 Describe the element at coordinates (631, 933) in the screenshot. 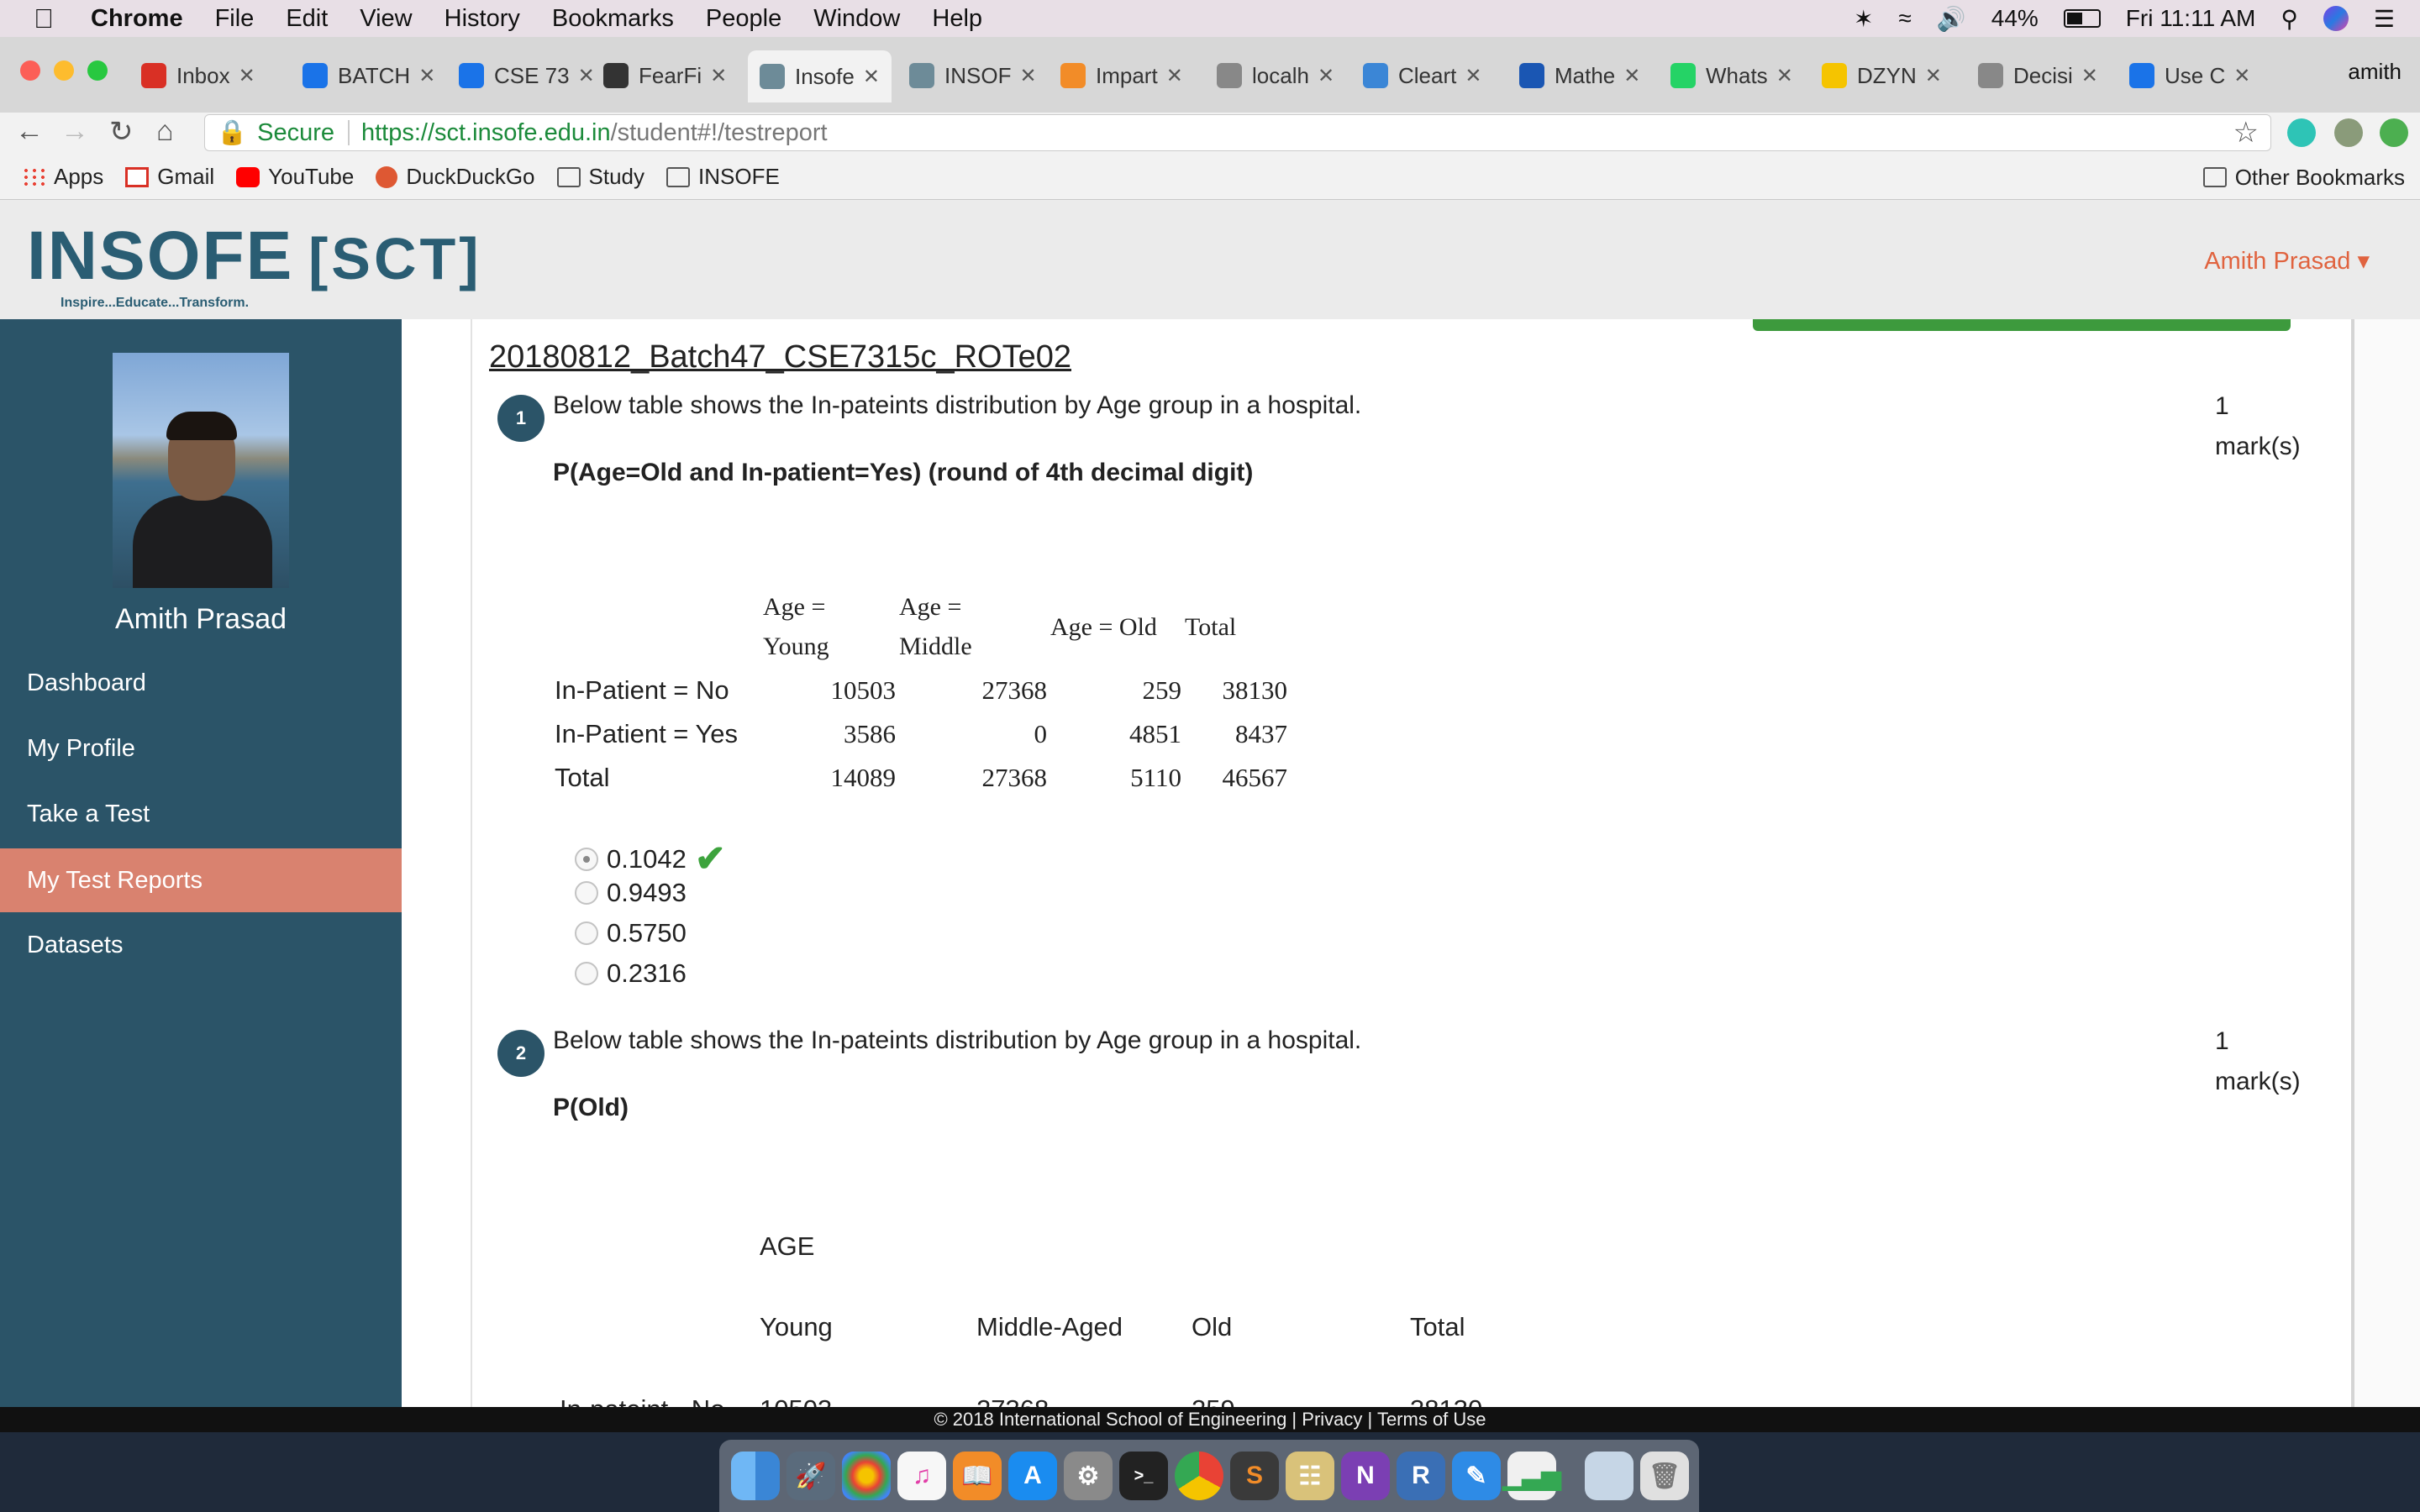

I see `answer-option: 0.5750` at that location.